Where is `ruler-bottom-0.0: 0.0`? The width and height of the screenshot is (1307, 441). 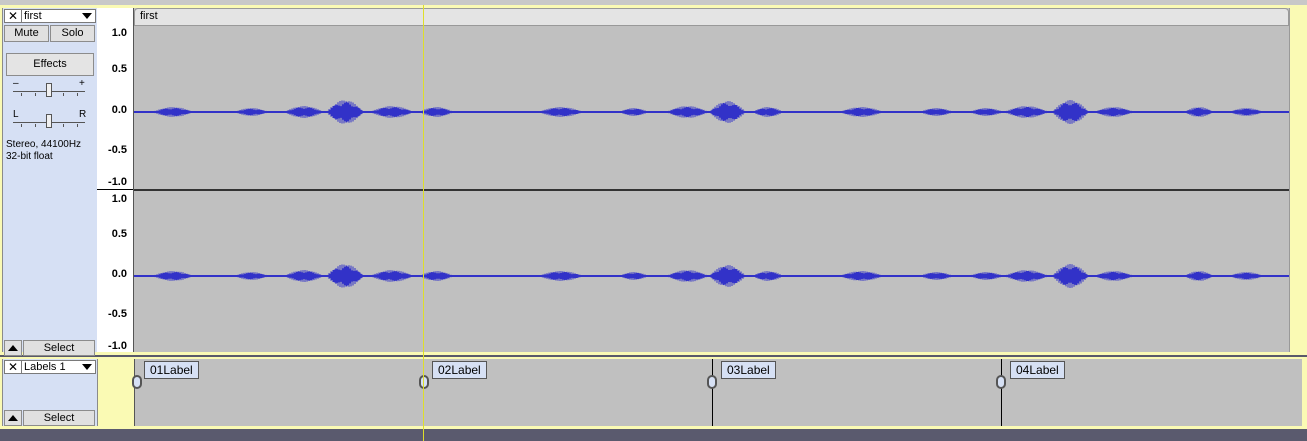
ruler-bottom-0.0: 0.0 is located at coordinates (119, 274).